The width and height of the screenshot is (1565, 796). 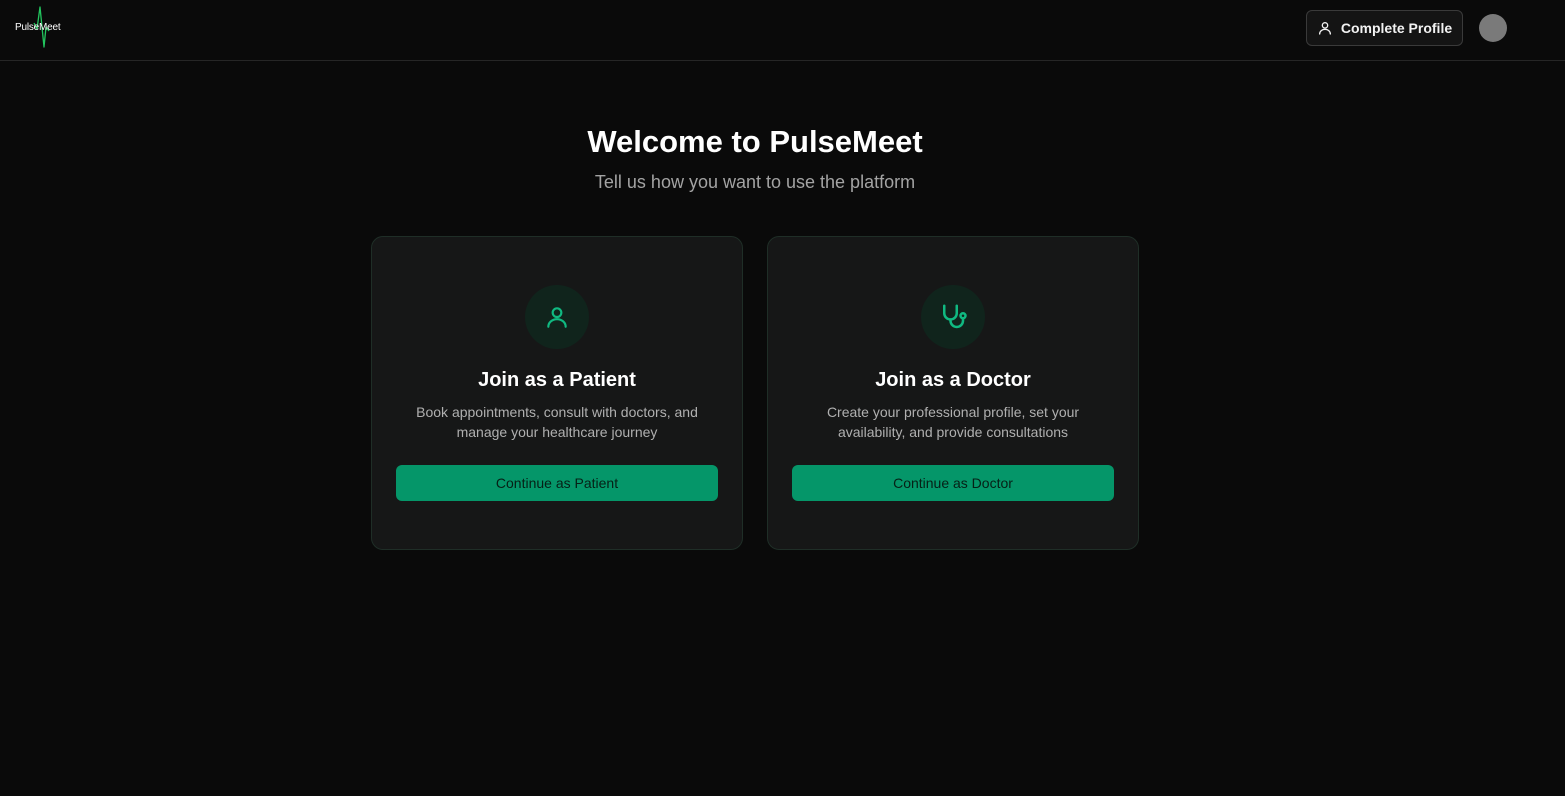 I want to click on doctor-card-title: Join as a Doctor, so click(x=953, y=380).